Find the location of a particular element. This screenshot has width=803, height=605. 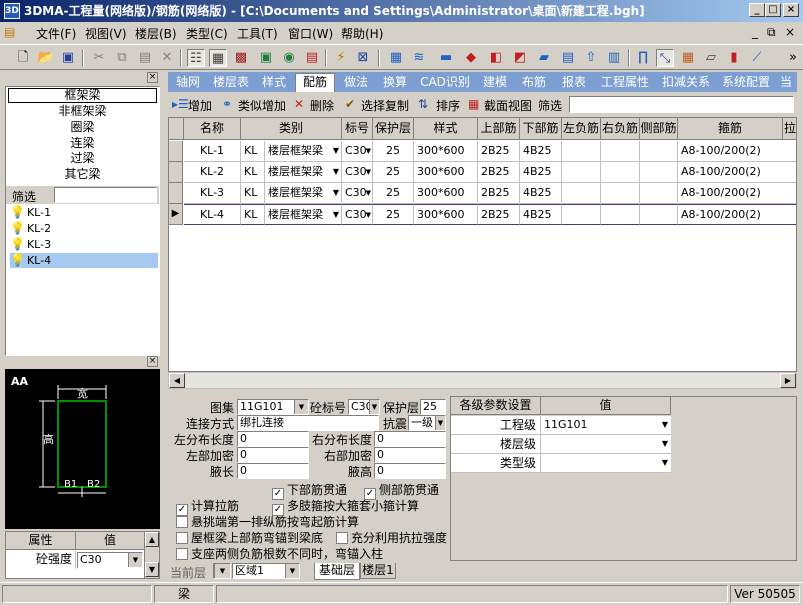

right-dense-input: 0 is located at coordinates (410, 455).